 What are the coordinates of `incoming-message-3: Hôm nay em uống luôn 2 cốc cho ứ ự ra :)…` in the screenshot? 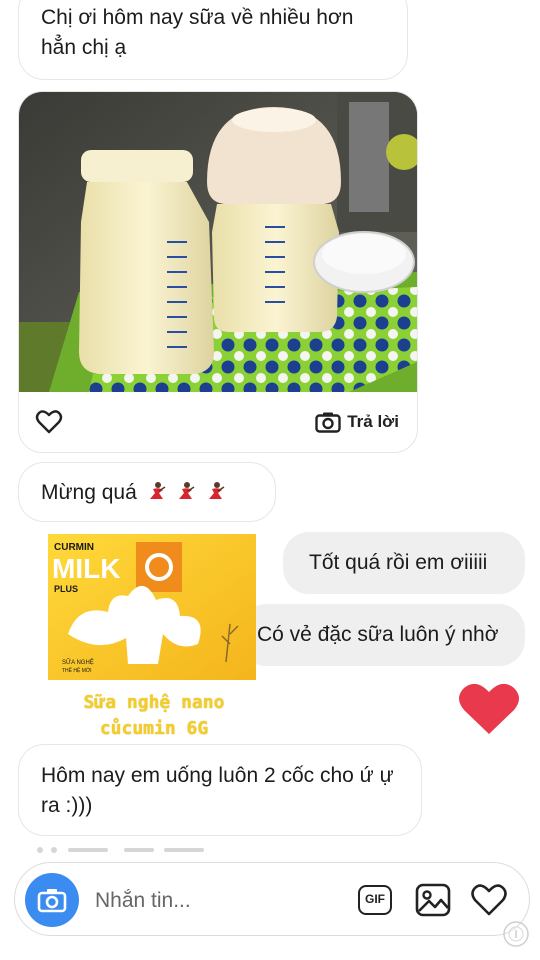 It's located at (220, 790).